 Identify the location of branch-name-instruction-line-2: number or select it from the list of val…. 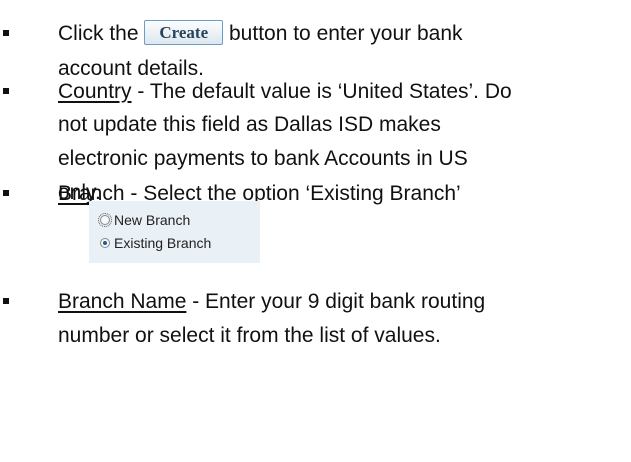
(249, 335).